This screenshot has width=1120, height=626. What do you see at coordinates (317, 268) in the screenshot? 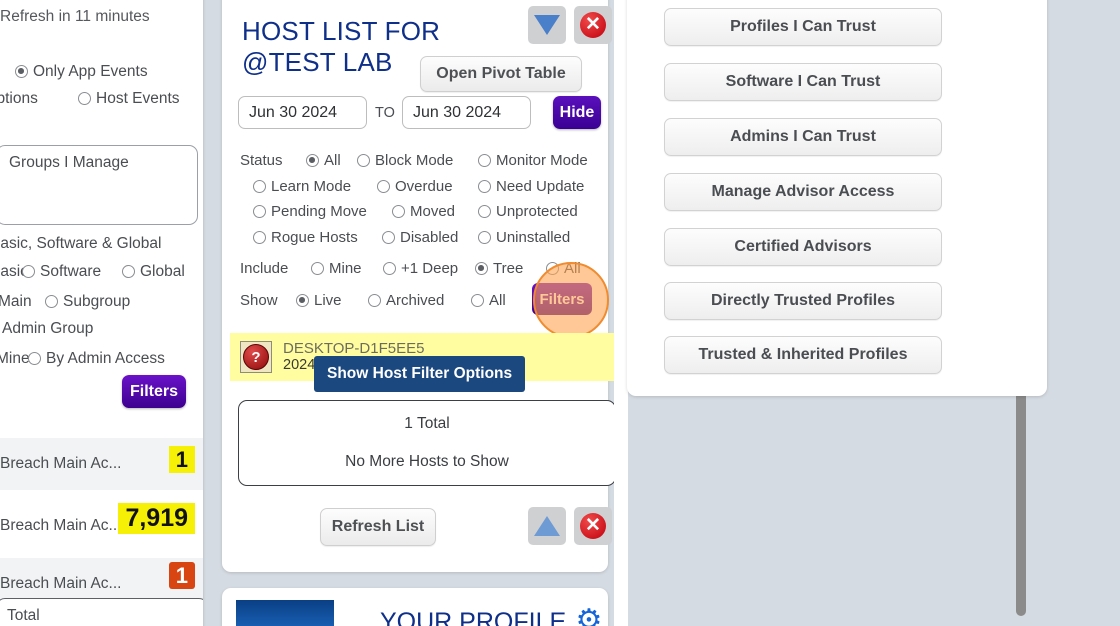
I see `radio-include-mine` at bounding box center [317, 268].